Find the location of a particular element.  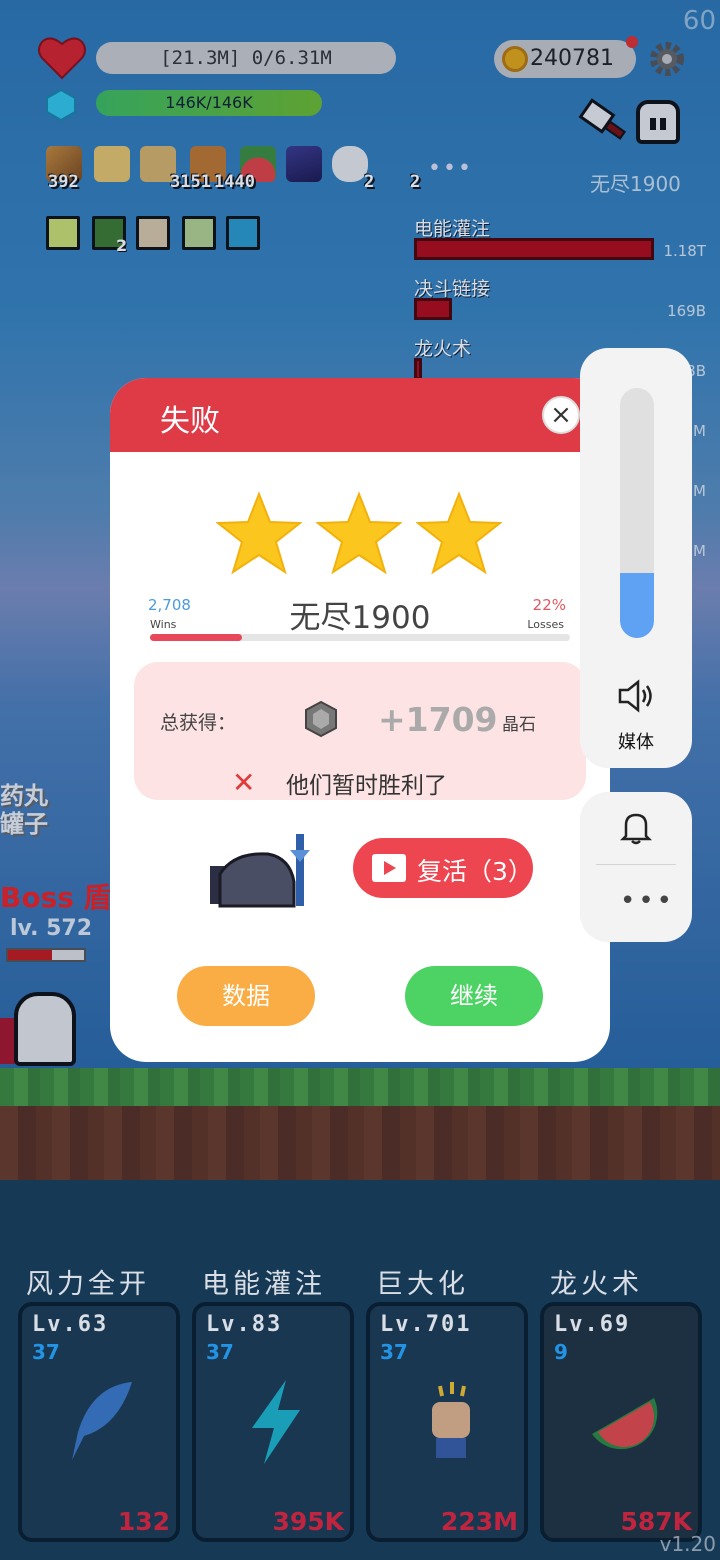

bell-icon is located at coordinates (636, 828).